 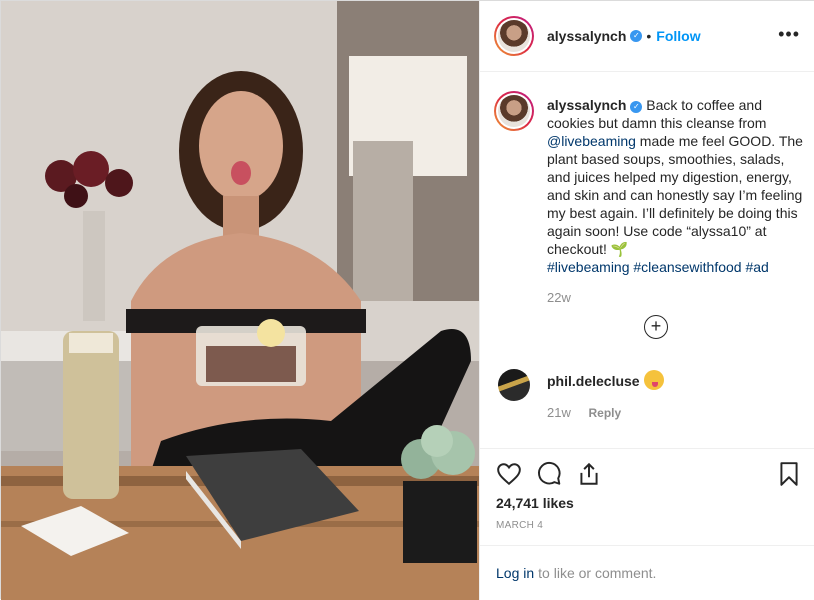 What do you see at coordinates (588, 267) in the screenshot?
I see `hashtag-link: #livebeaming` at bounding box center [588, 267].